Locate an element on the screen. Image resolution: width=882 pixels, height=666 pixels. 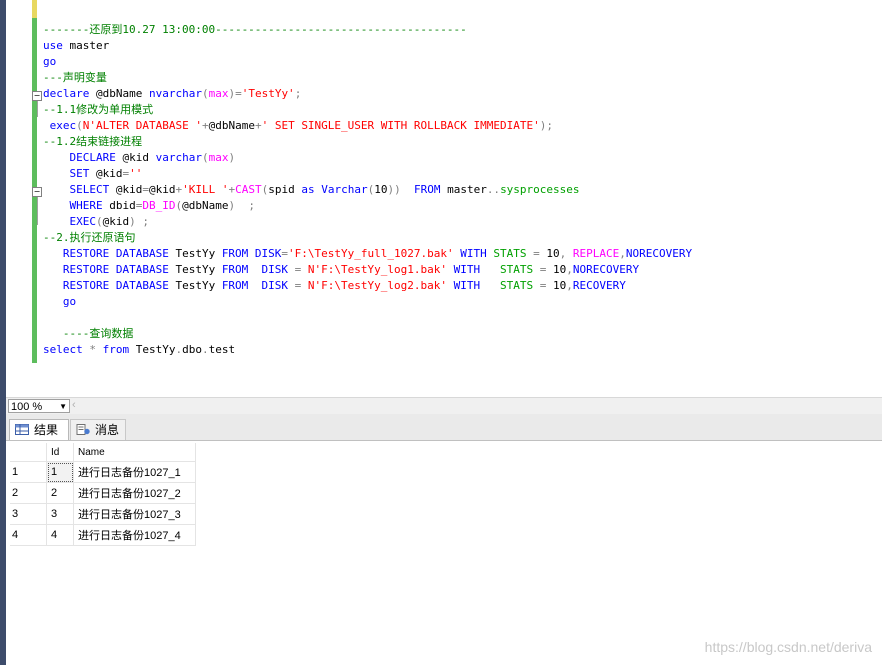
code-token: nvarchar is located at coordinates (175, 93).